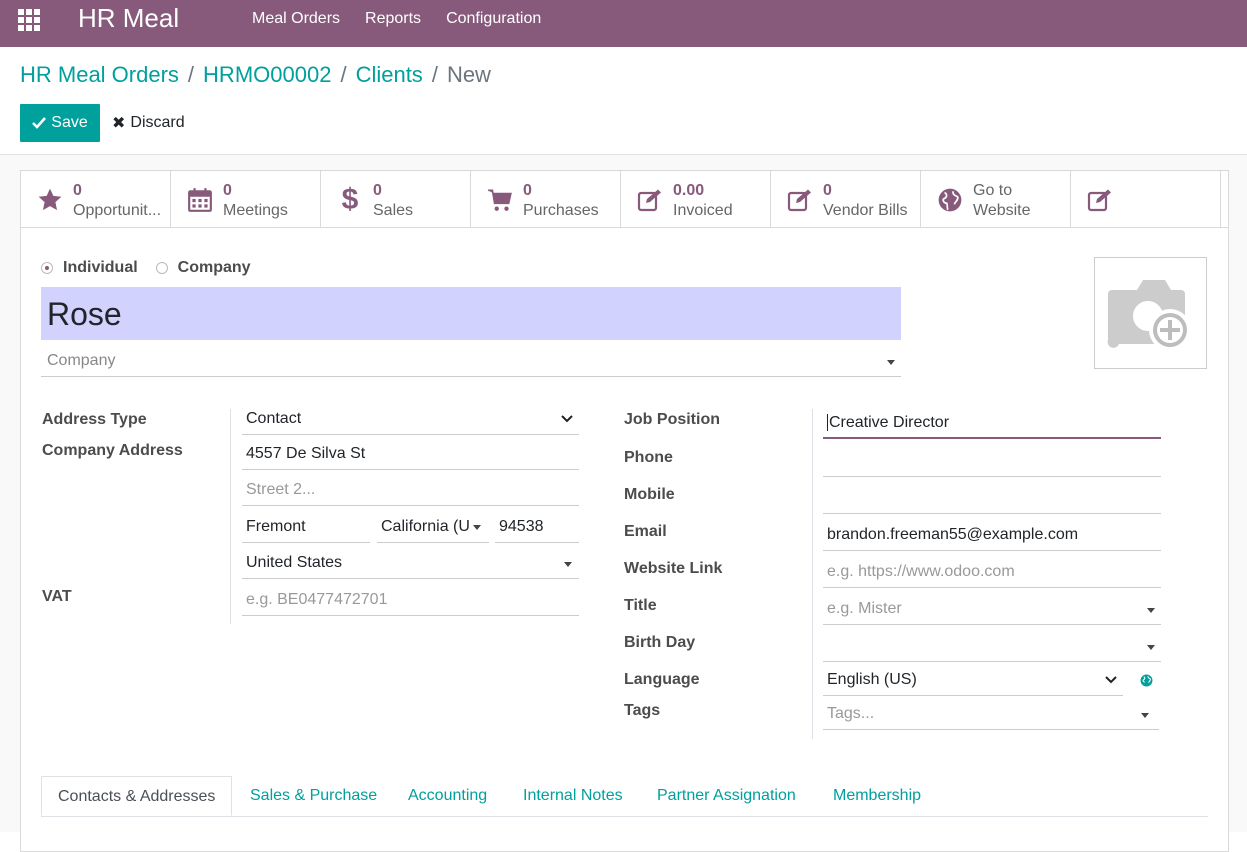  I want to click on birthday-label: Birth Day, so click(660, 642).